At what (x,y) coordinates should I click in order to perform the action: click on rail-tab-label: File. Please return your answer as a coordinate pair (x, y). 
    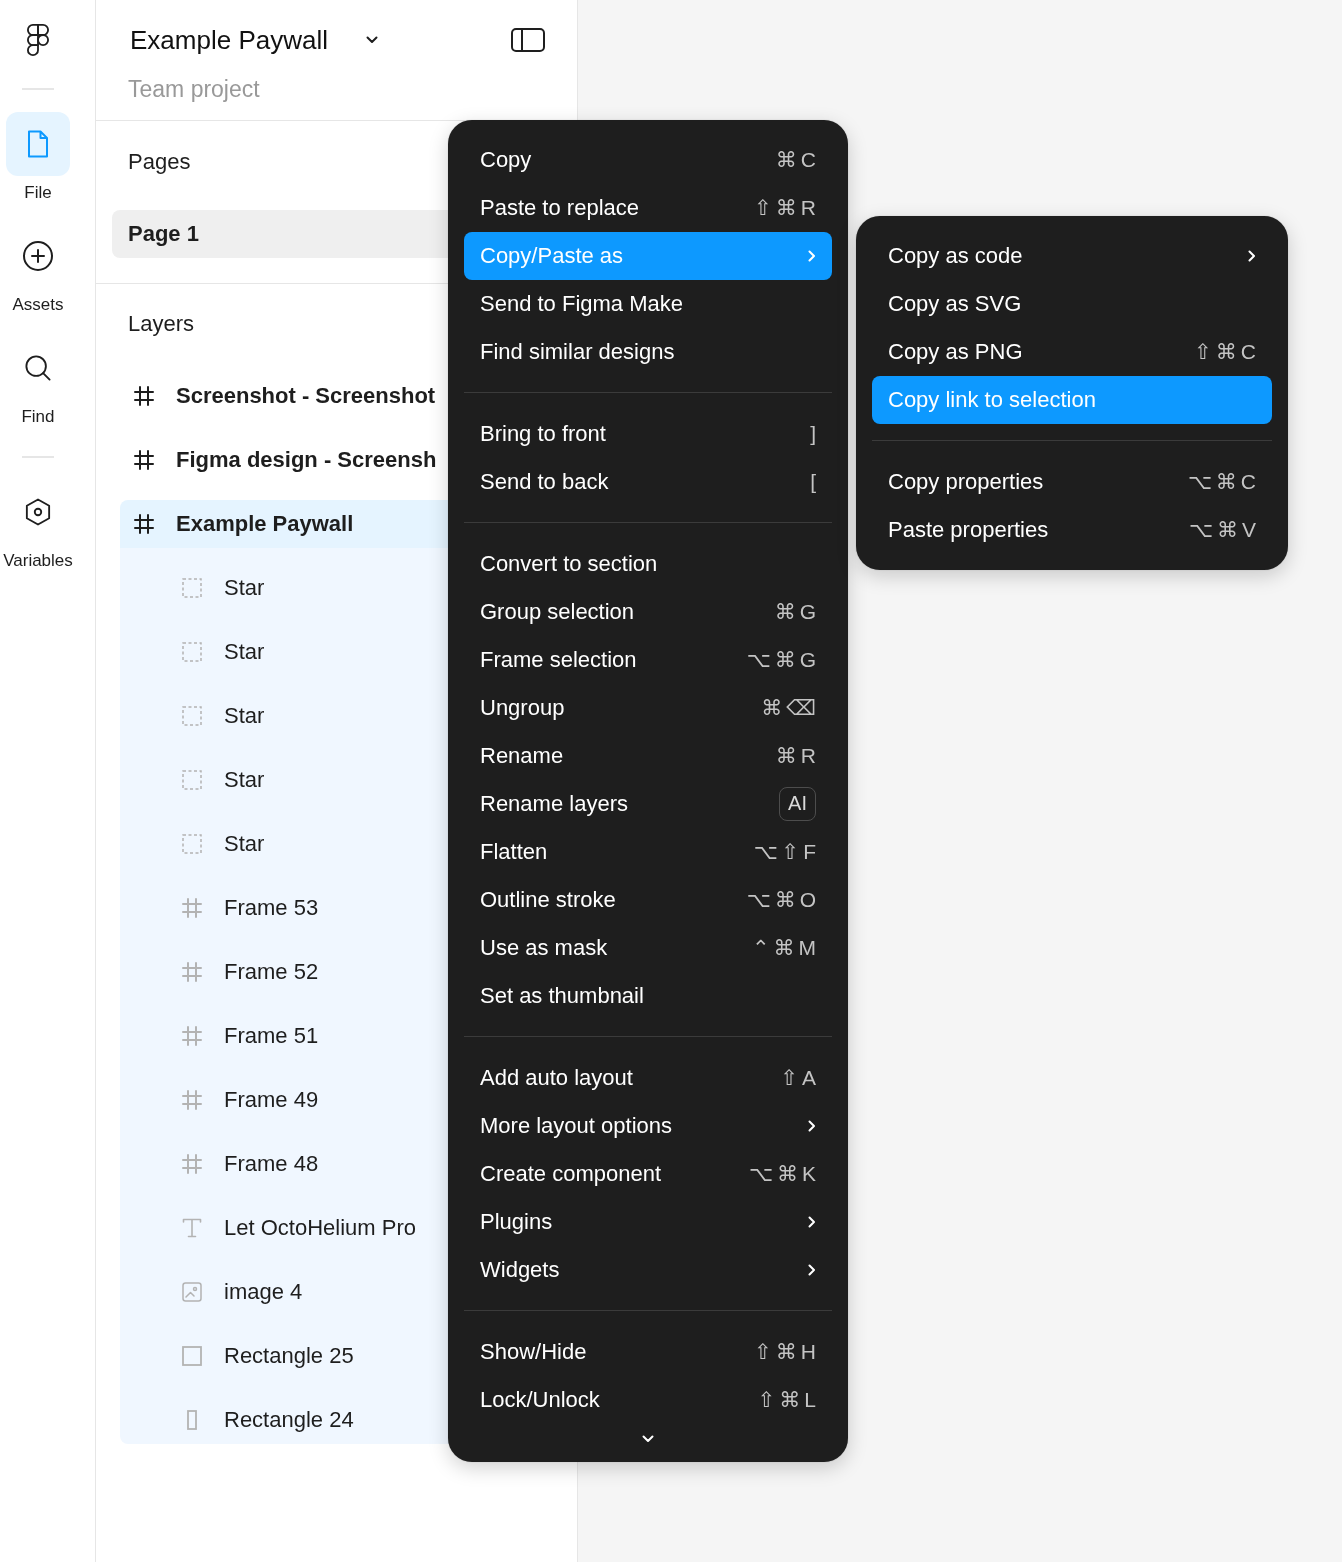
    Looking at the image, I should click on (38, 193).